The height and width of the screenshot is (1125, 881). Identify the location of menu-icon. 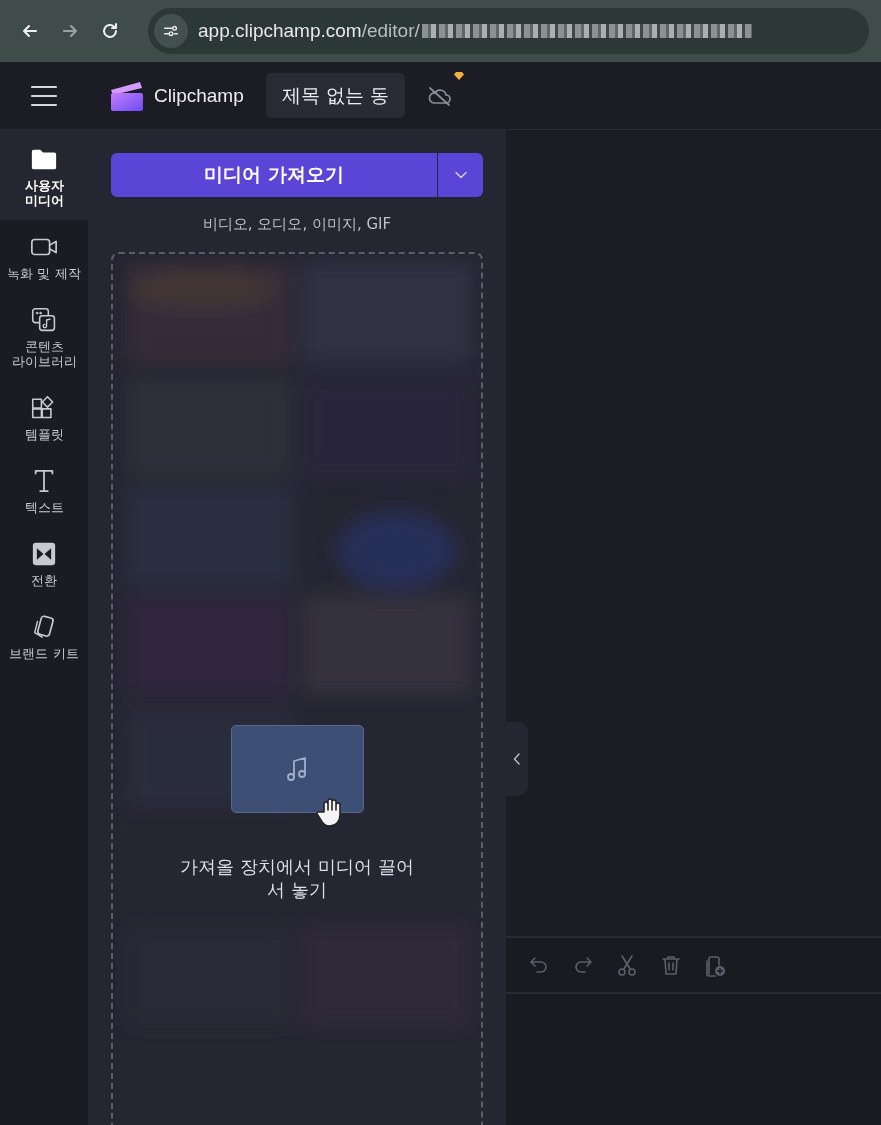
(44, 95).